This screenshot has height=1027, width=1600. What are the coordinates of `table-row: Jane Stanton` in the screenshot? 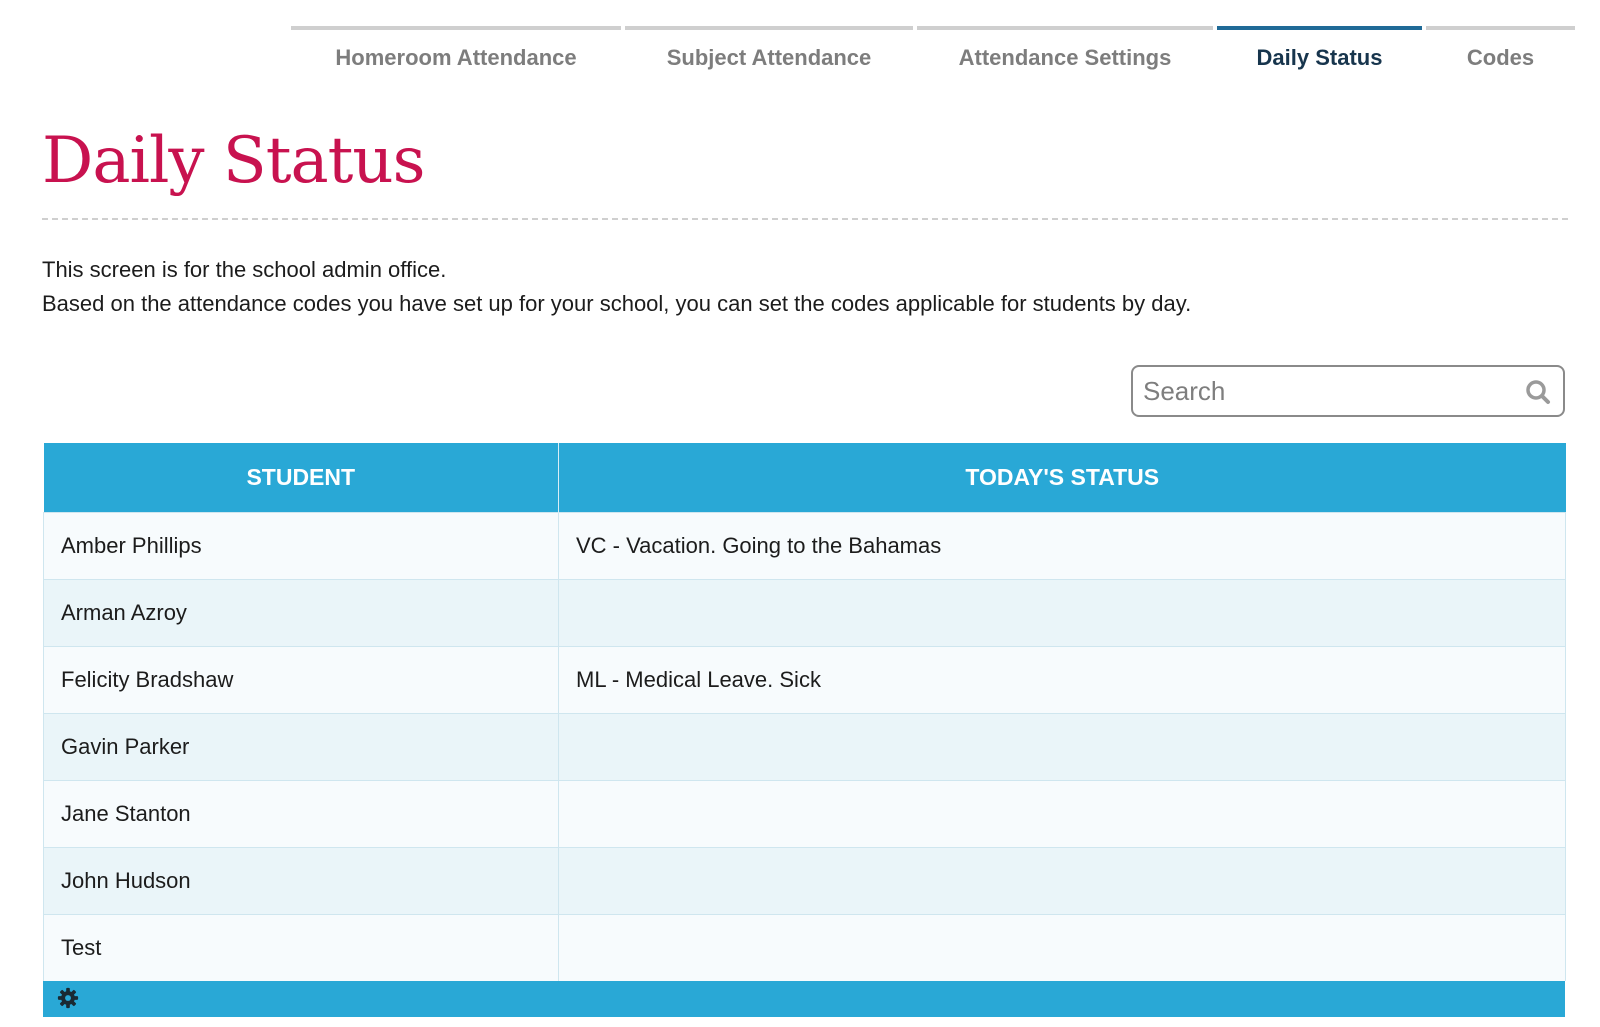 It's located at (804, 814).